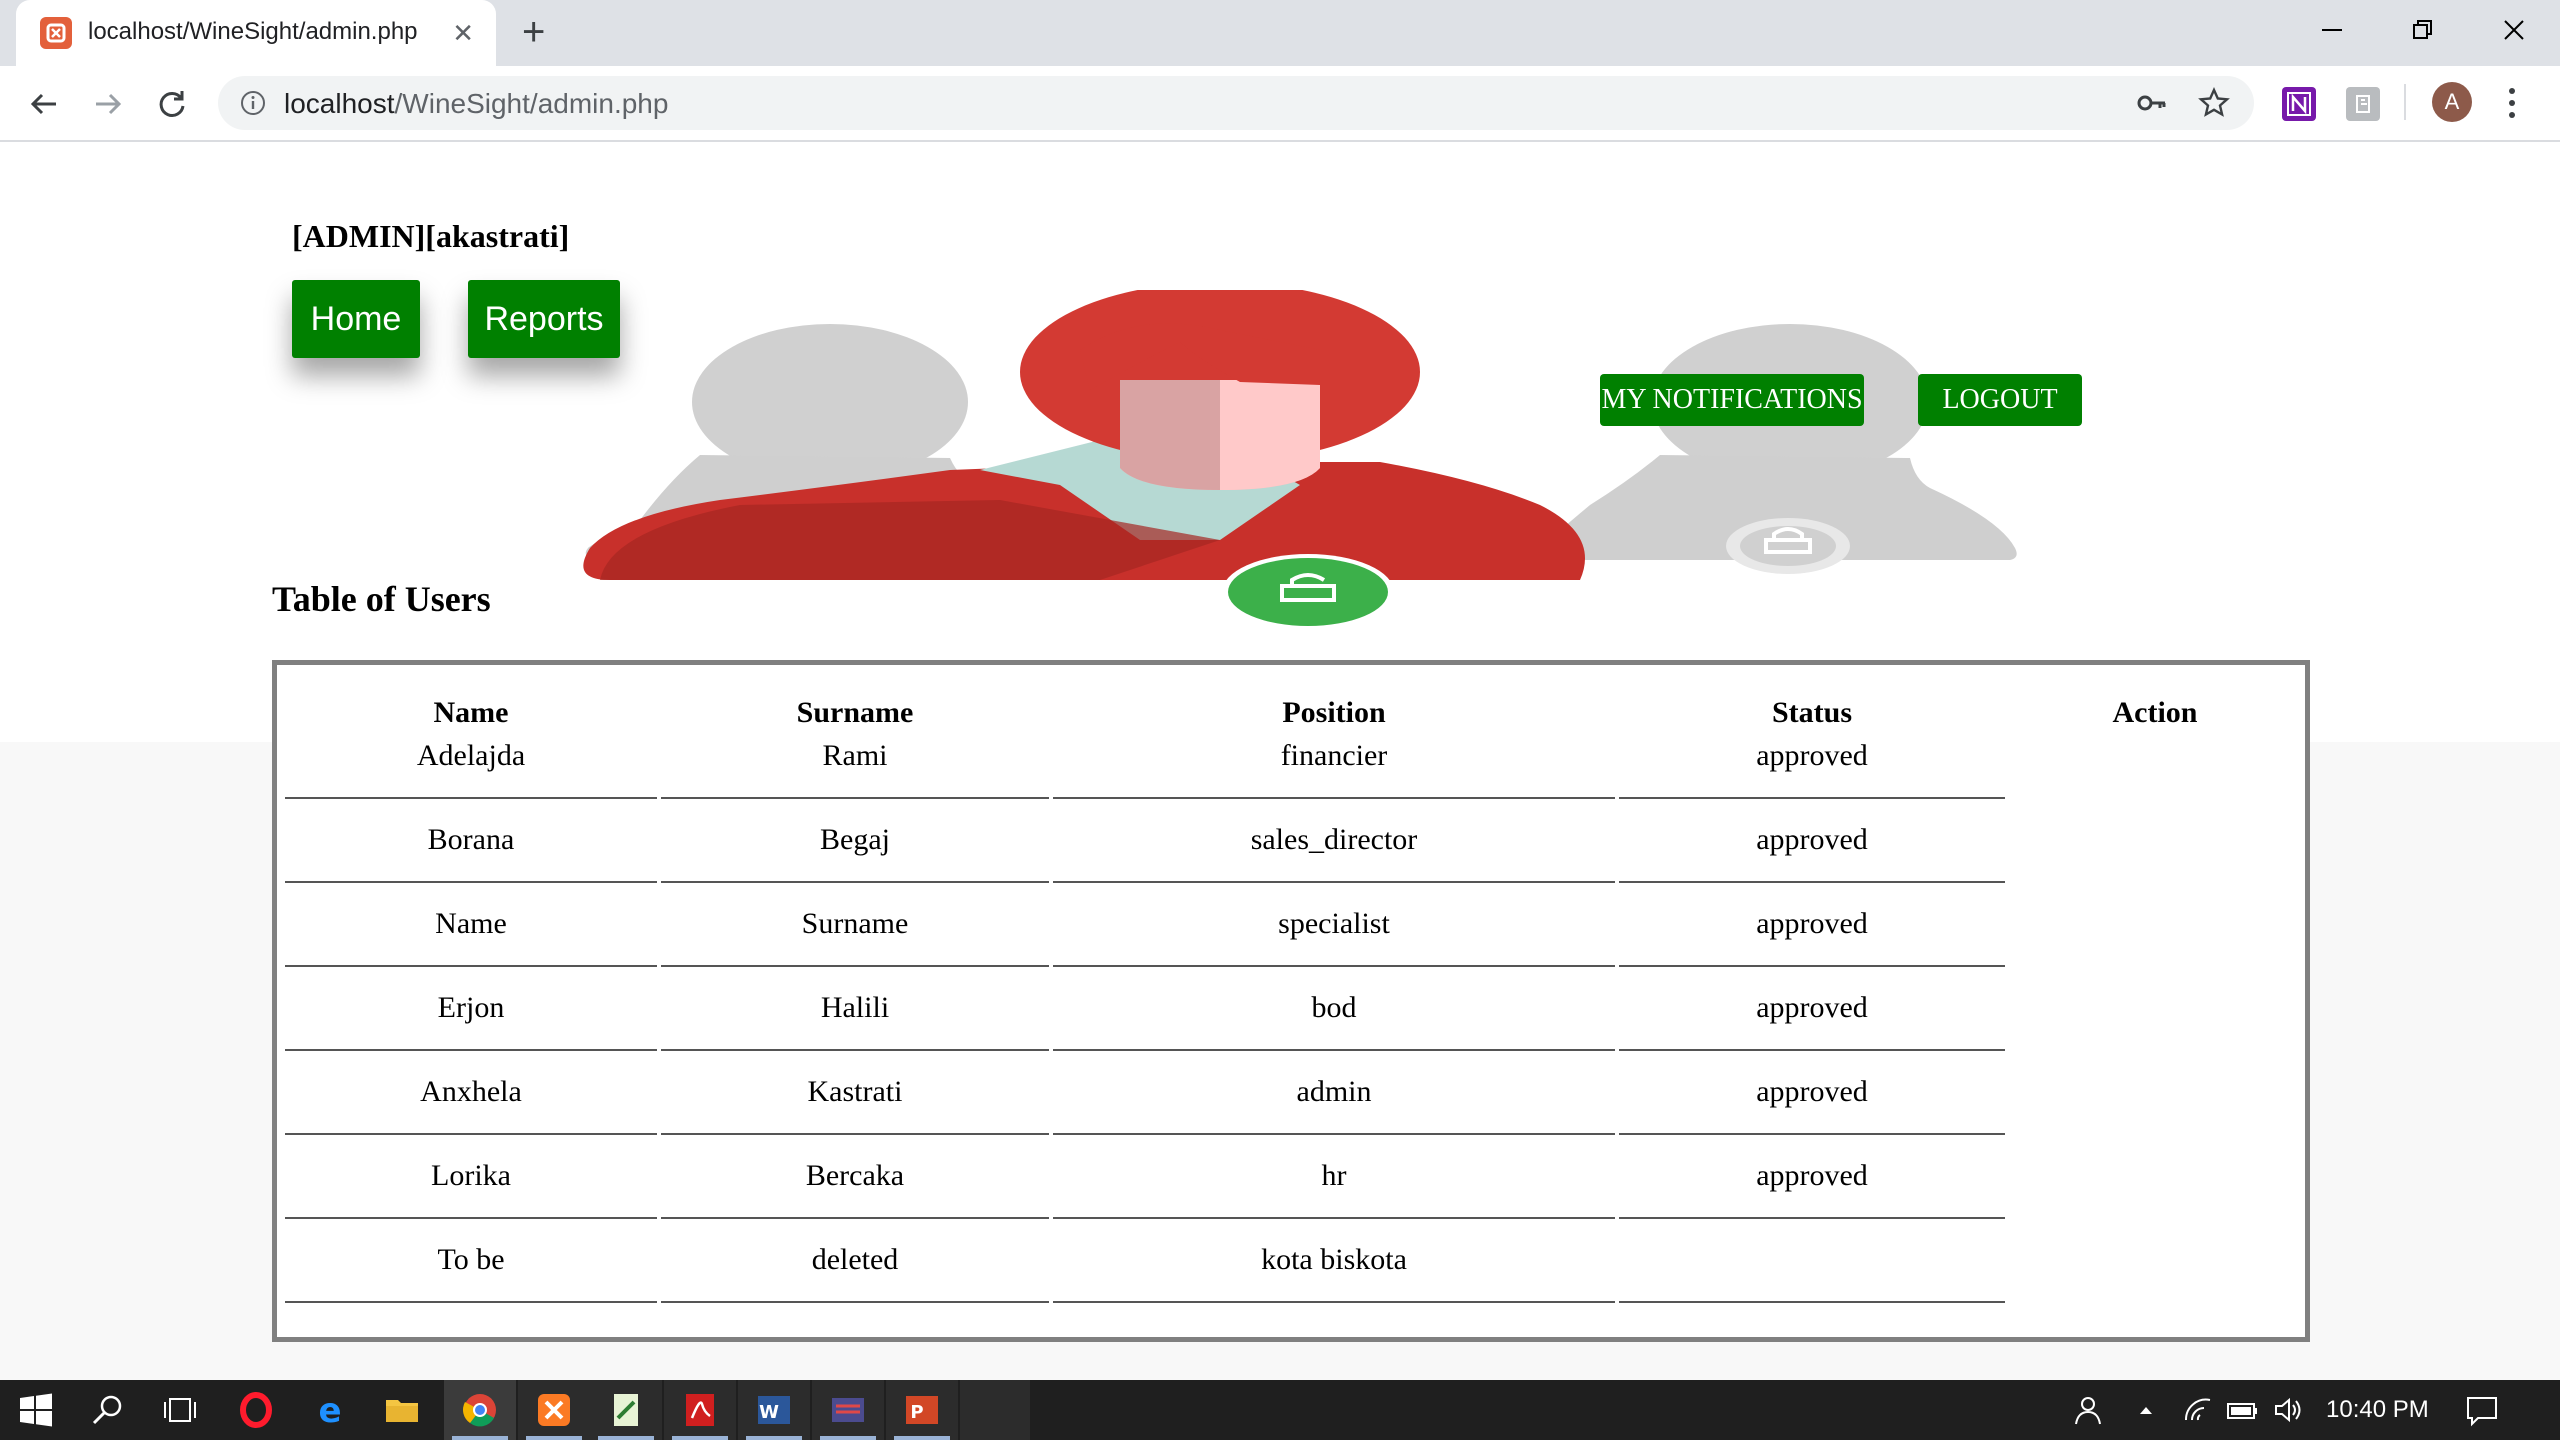 Image resolution: width=2560 pixels, height=1440 pixels. What do you see at coordinates (2146, 1410) in the screenshot?
I see `chevron-up-icon` at bounding box center [2146, 1410].